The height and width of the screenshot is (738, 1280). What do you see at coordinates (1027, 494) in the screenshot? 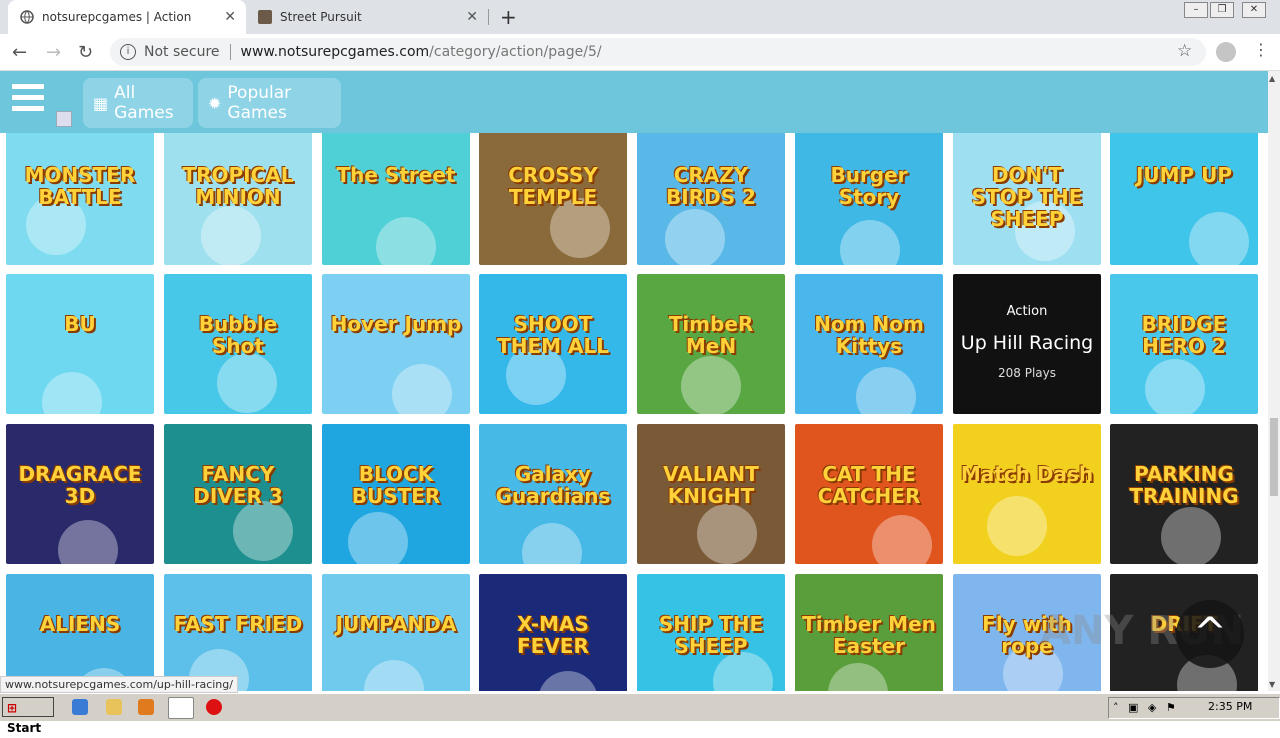
I see `game-tile: Match Dash` at bounding box center [1027, 494].